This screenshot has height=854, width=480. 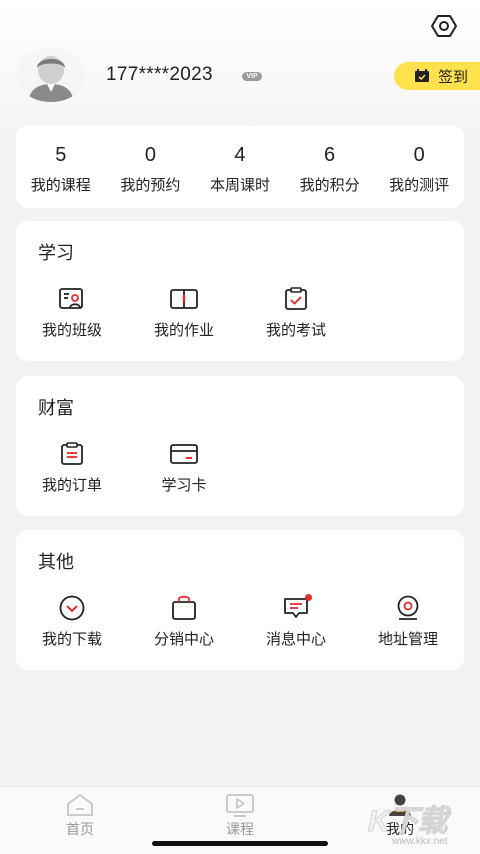 What do you see at coordinates (308, 597) in the screenshot?
I see `unread-dot` at bounding box center [308, 597].